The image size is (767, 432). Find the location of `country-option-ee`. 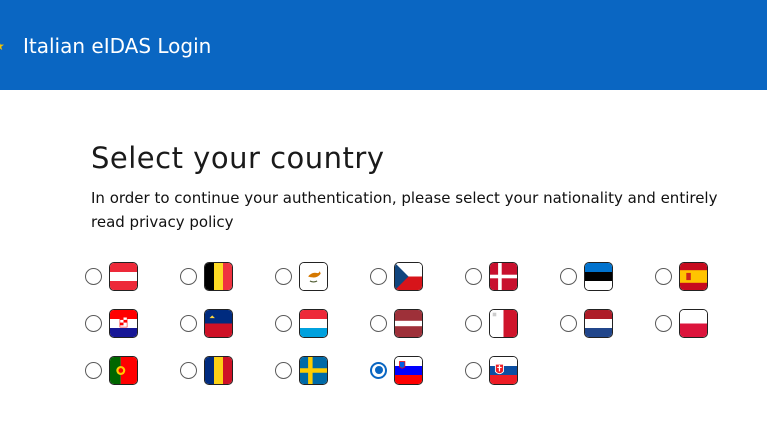

country-option-ee is located at coordinates (595, 276).